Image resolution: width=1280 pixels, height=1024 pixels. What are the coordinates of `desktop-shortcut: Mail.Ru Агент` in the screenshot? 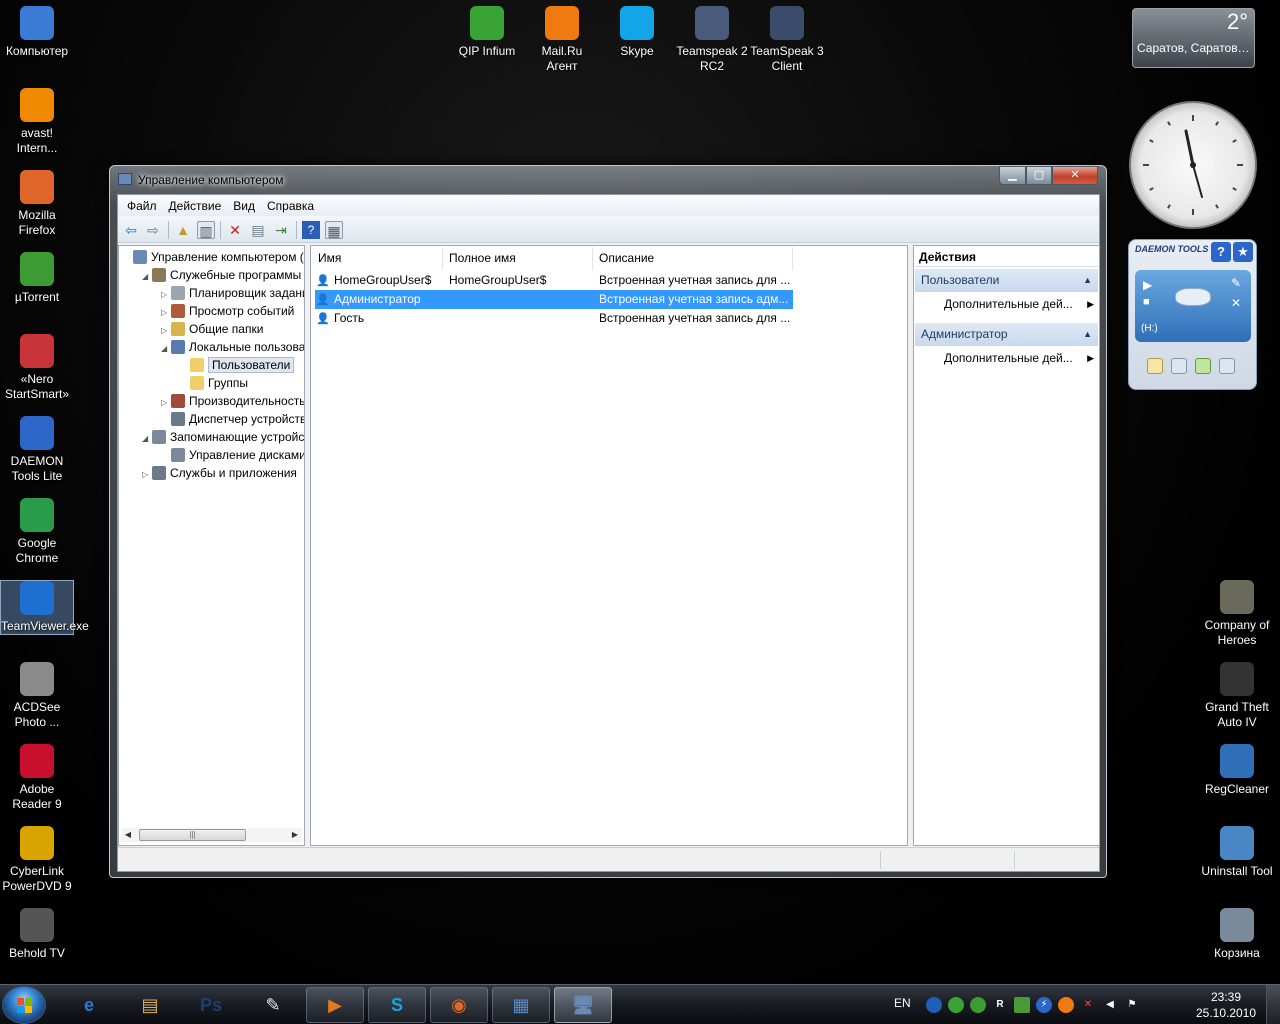 It's located at (562, 40).